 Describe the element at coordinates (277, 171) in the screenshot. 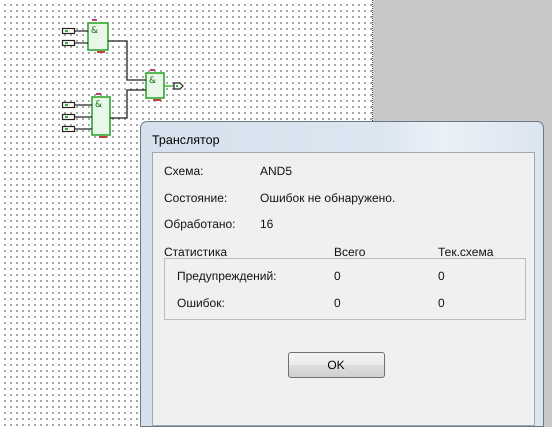

I see `field-value: AND5` at that location.